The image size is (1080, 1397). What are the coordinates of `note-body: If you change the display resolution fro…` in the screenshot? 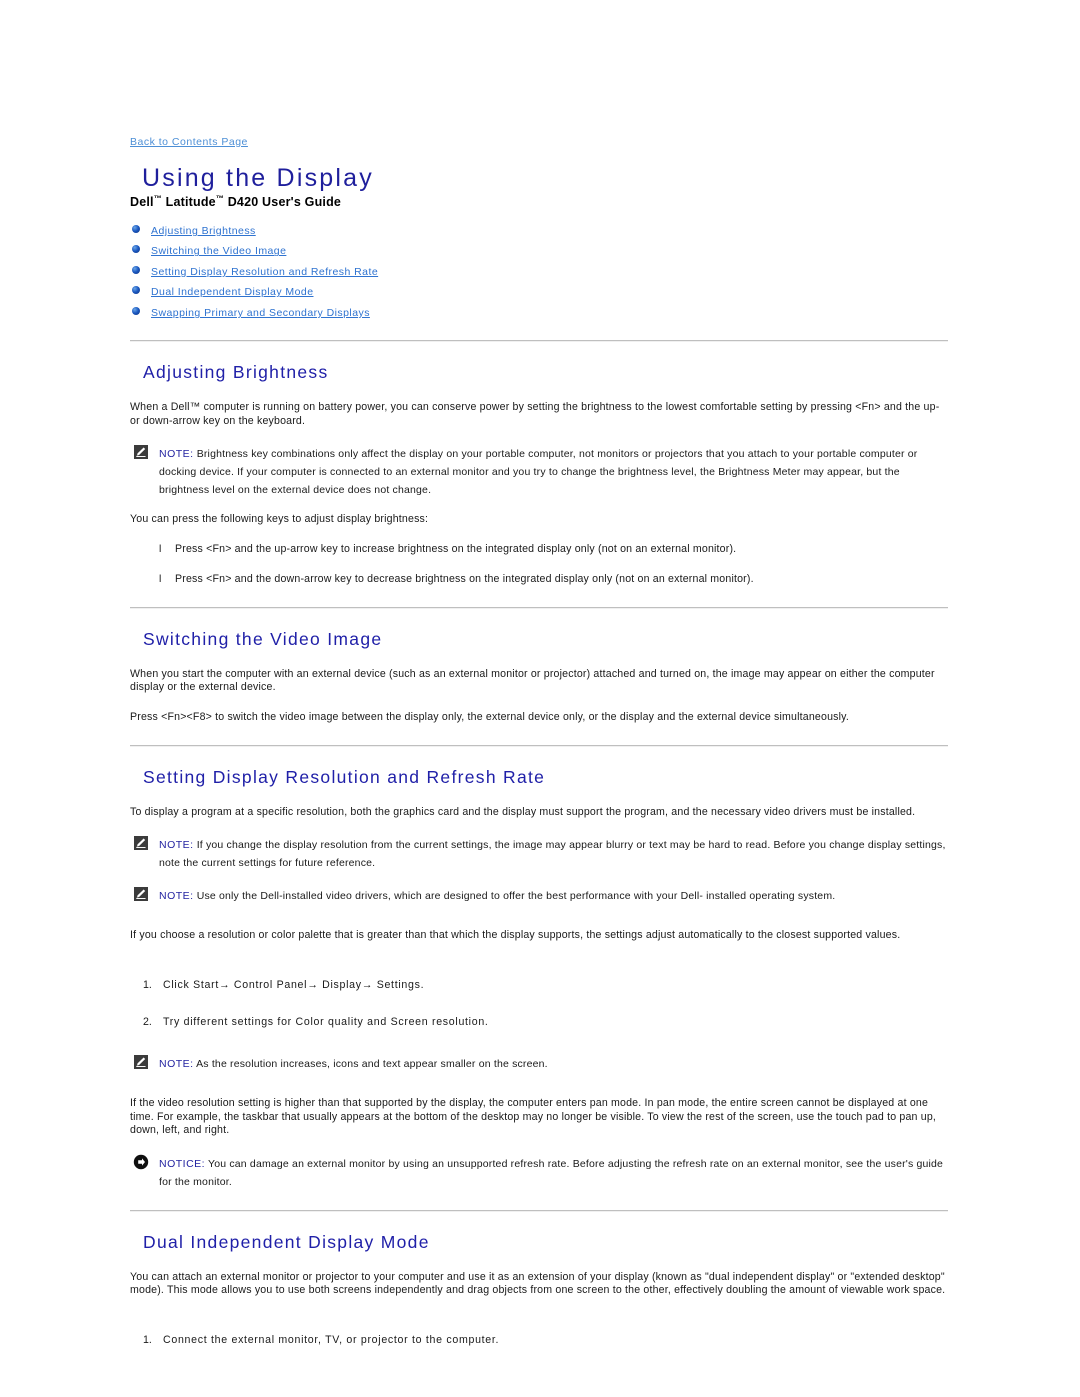 It's located at (552, 854).